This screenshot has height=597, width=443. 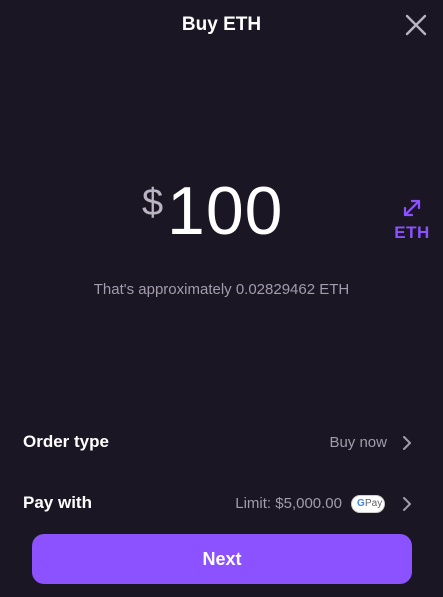 I want to click on google-pay-g: G, so click(x=361, y=503).